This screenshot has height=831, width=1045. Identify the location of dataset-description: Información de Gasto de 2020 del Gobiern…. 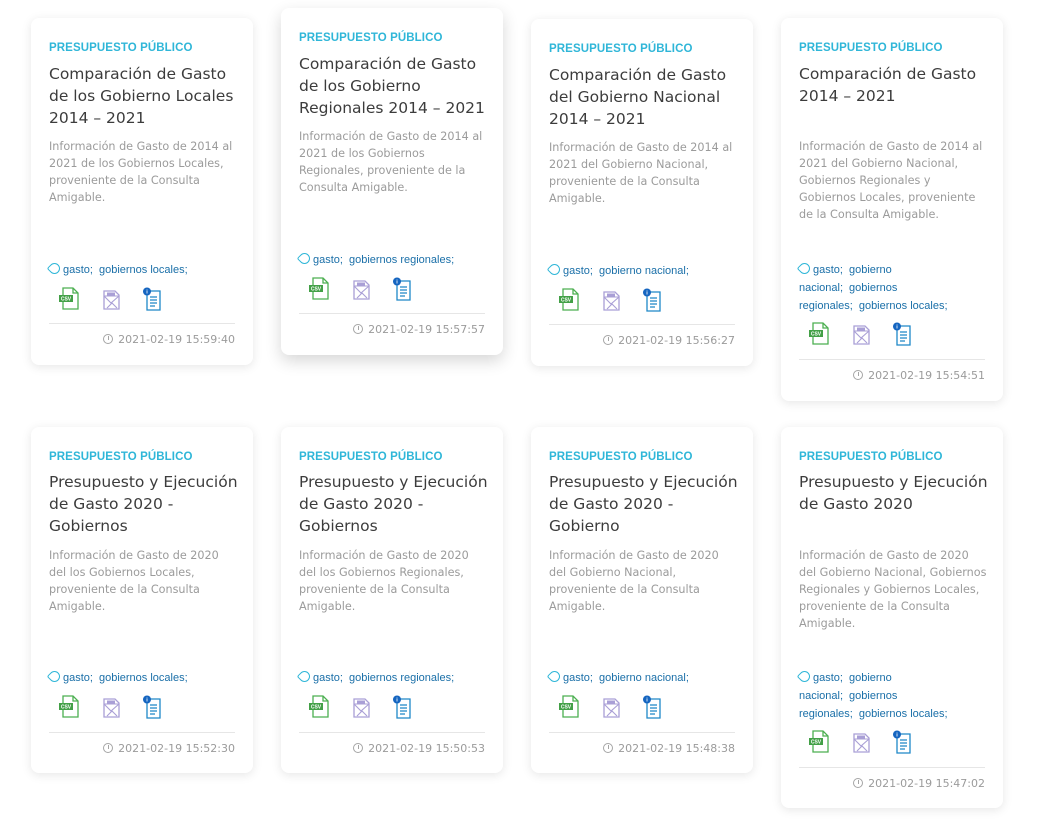
(634, 581).